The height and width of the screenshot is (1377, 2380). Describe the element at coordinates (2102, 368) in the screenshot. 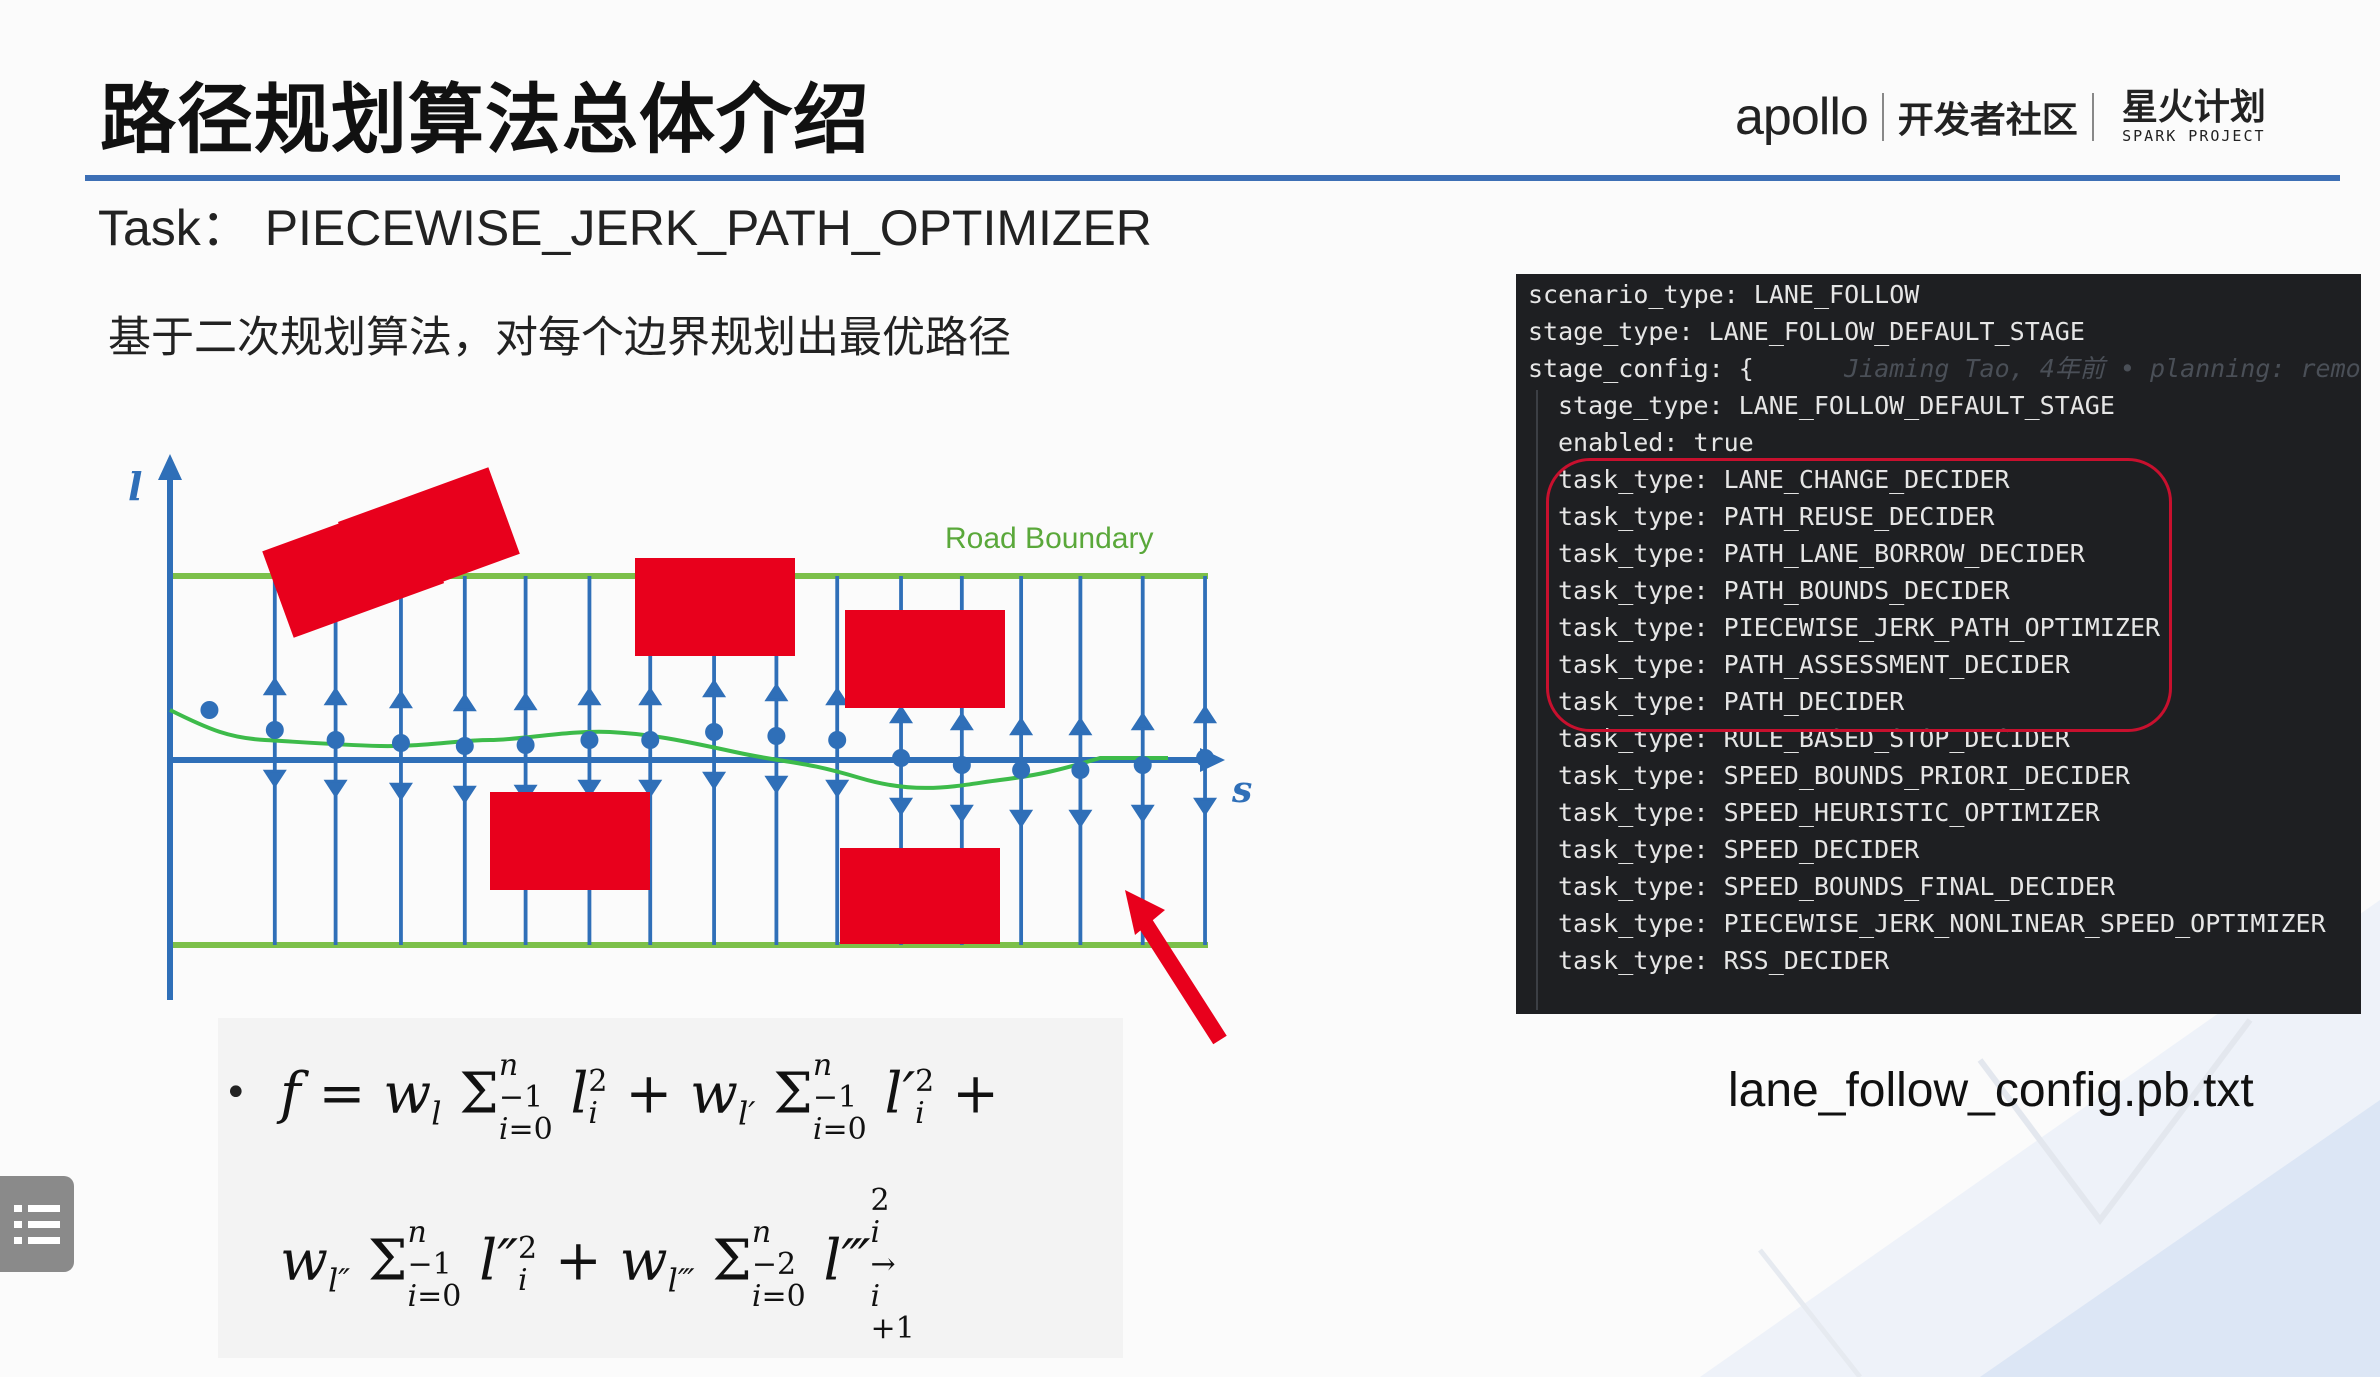

I see `git-blame-annotation: Jiaming Tao, 4年前 • planning: remo` at that location.